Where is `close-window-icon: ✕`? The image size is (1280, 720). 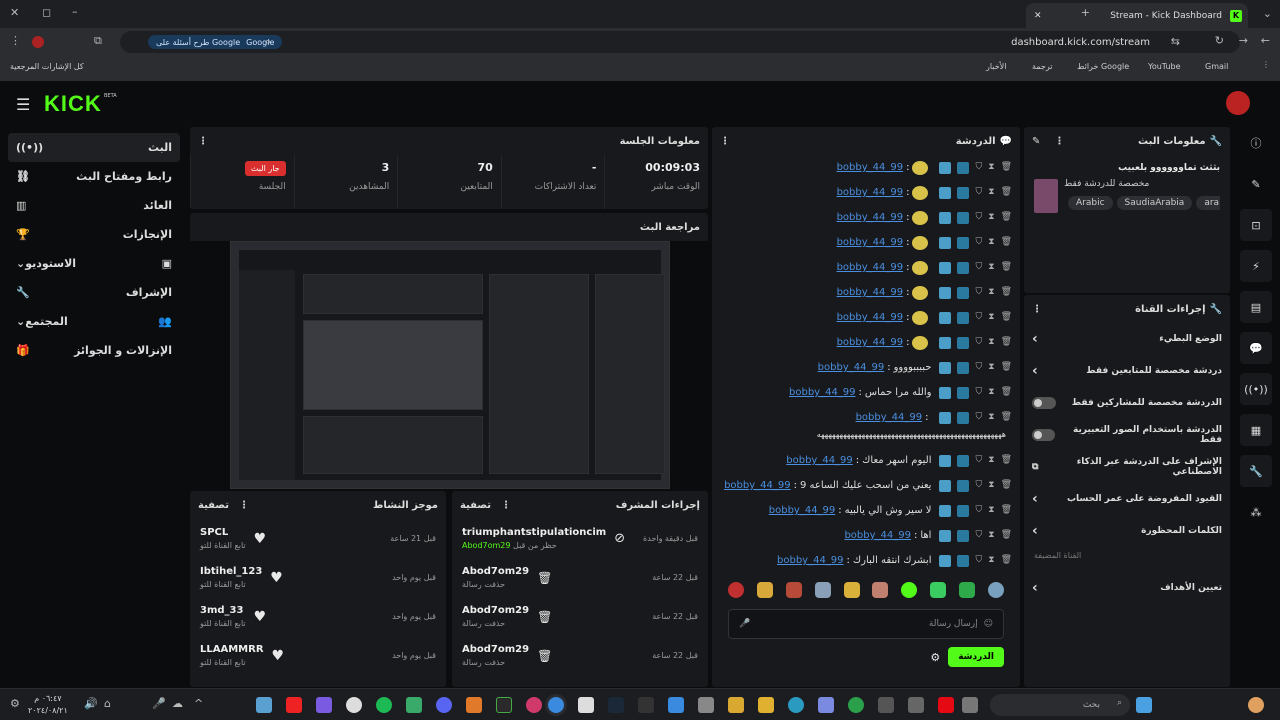 close-window-icon: ✕ is located at coordinates (14, 12).